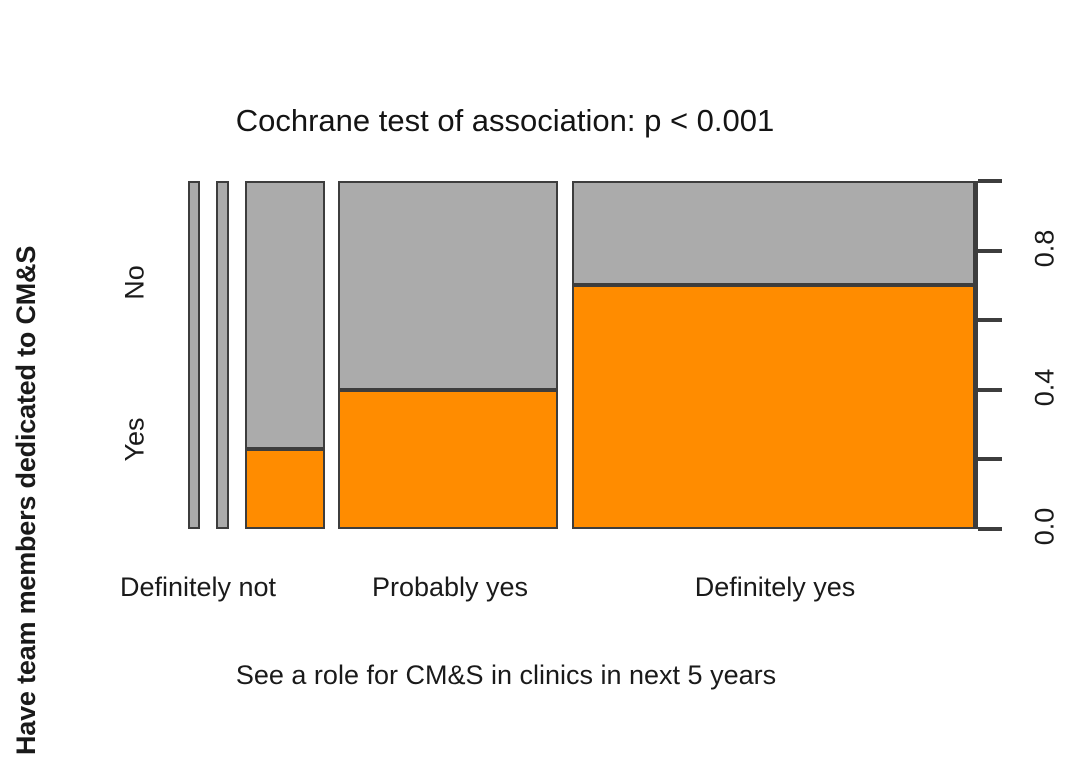 The height and width of the screenshot is (763, 1072). I want to click on plot-title: Cochrane test of association: p < 0.001, so click(505, 120).